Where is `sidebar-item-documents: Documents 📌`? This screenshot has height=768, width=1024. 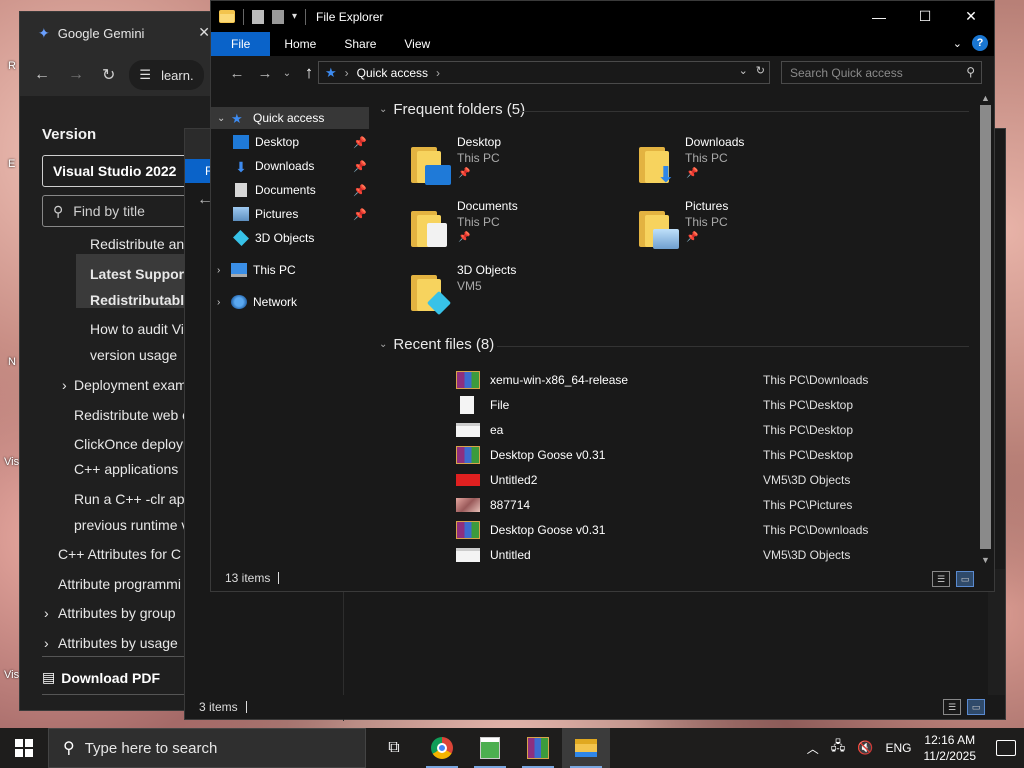
sidebar-item-documents: Documents 📌 is located at coordinates (290, 190).